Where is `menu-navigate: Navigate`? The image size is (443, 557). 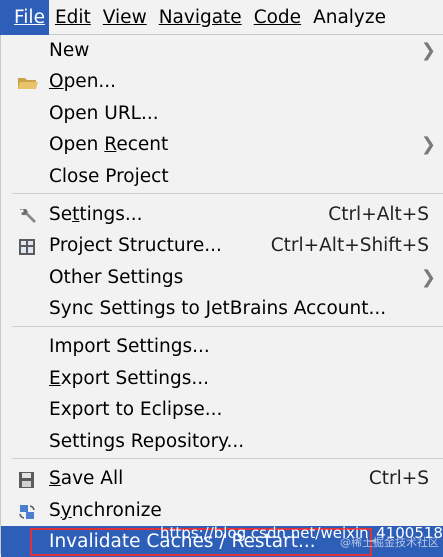 menu-navigate: Navigate is located at coordinates (200, 17).